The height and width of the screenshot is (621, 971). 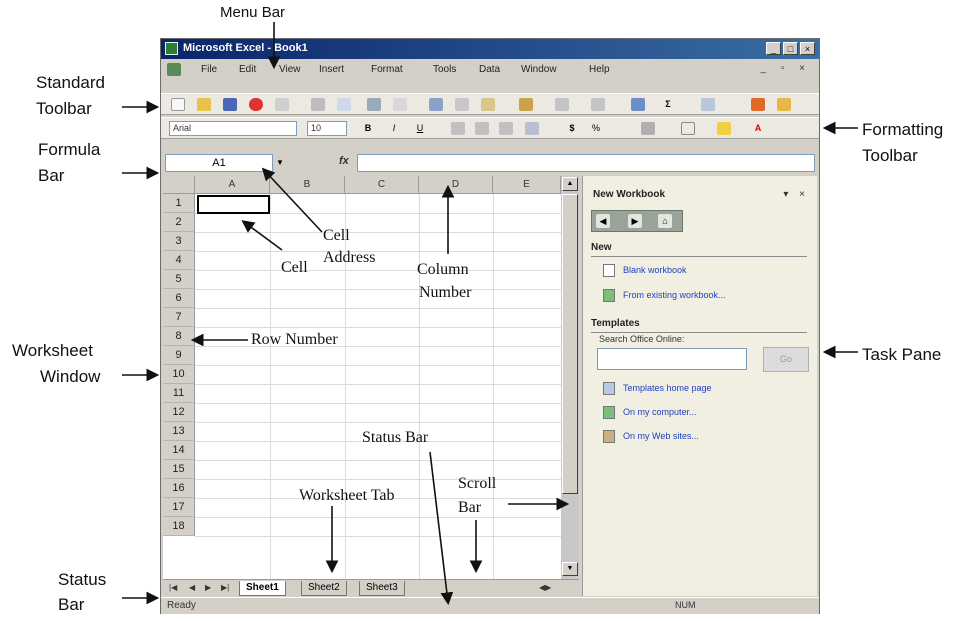 I want to click on arrow-cell-address, so click(x=292, y=200).